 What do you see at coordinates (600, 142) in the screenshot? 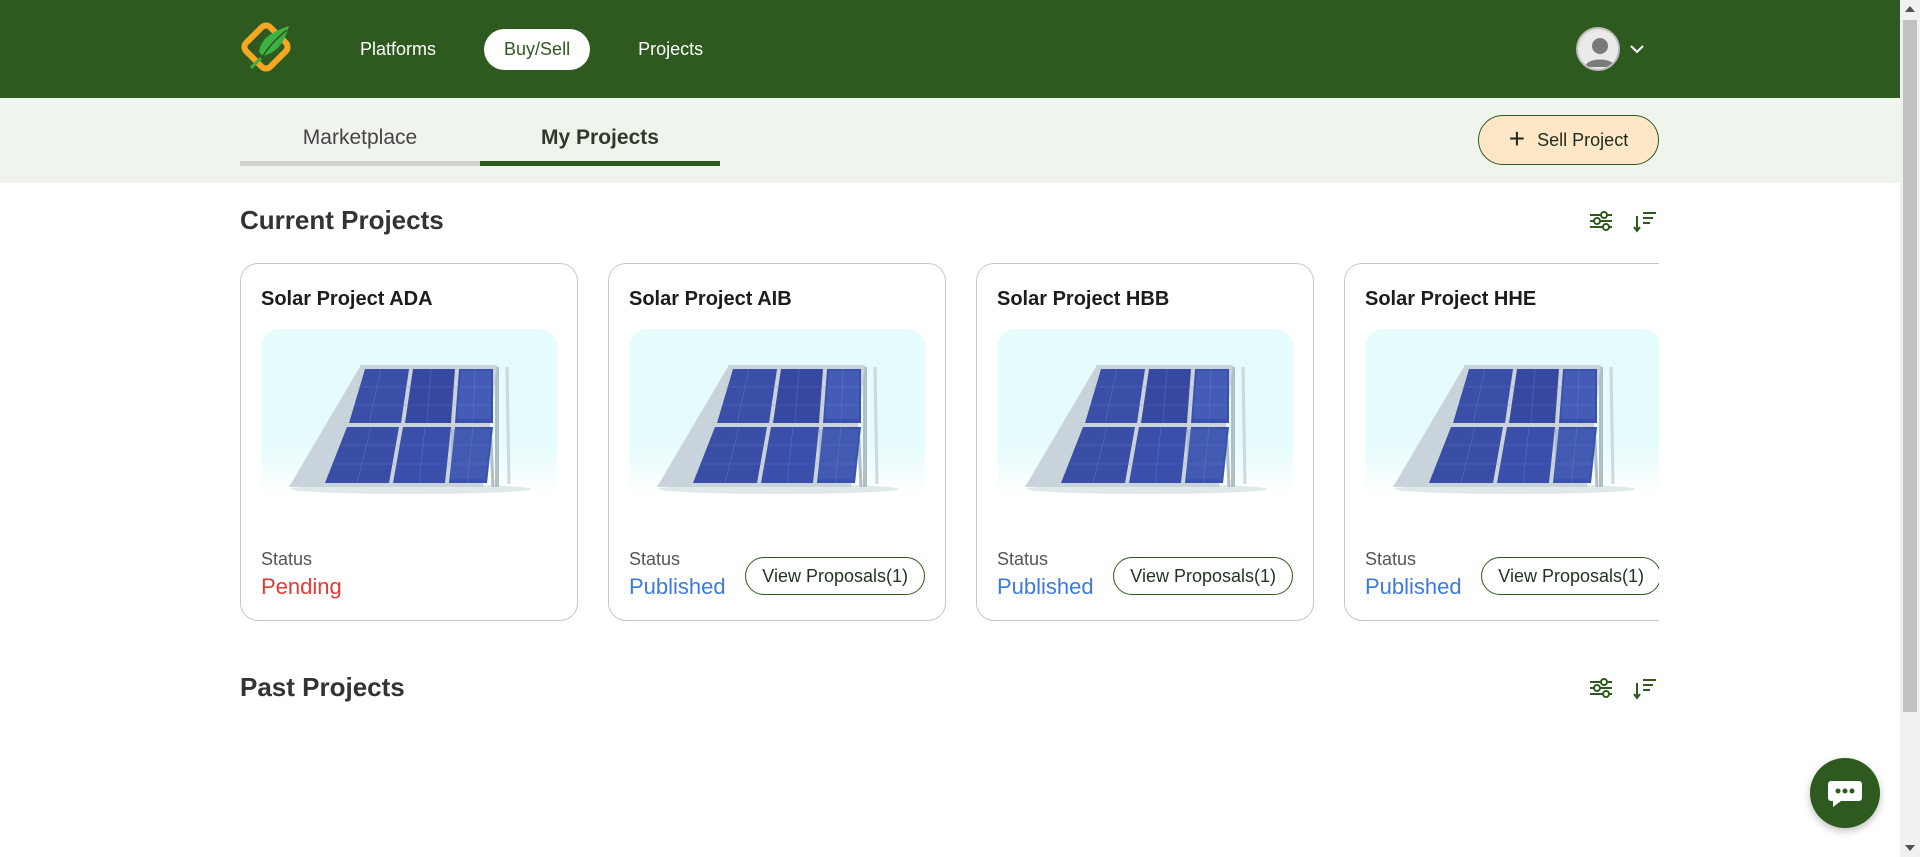
I see `tab-my-projects: My Projects` at bounding box center [600, 142].